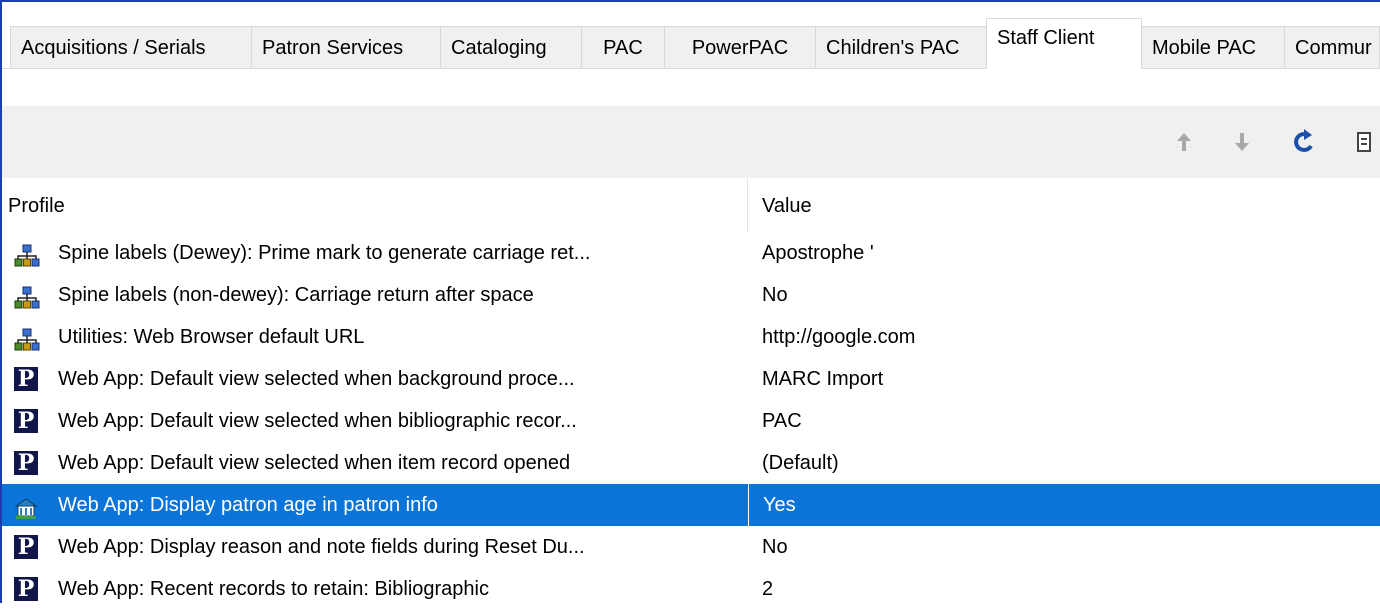 The height and width of the screenshot is (610, 1380). I want to click on value-cell: (Default), so click(1064, 463).